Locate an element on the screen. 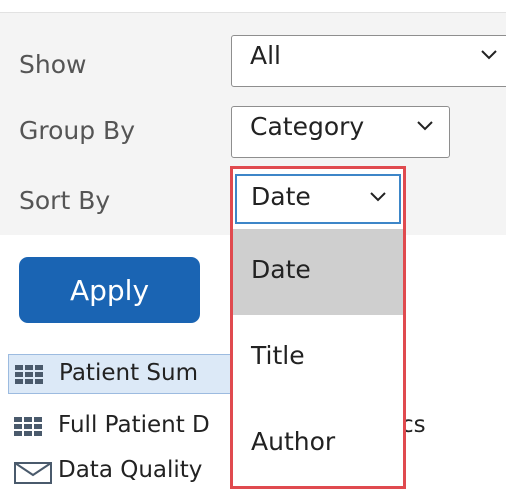 This screenshot has width=506, height=493. group-by-select: Category is located at coordinates (340, 132).